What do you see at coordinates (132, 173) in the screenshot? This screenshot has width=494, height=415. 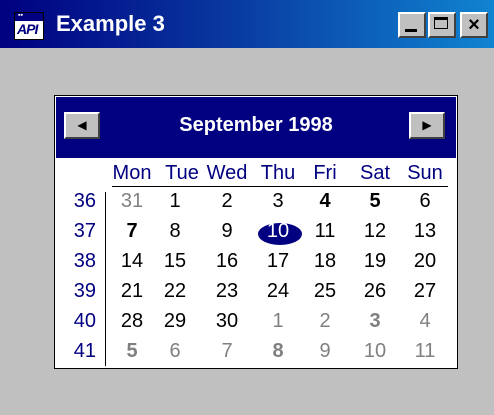 I see `day-of-week-mon: Mon` at bounding box center [132, 173].